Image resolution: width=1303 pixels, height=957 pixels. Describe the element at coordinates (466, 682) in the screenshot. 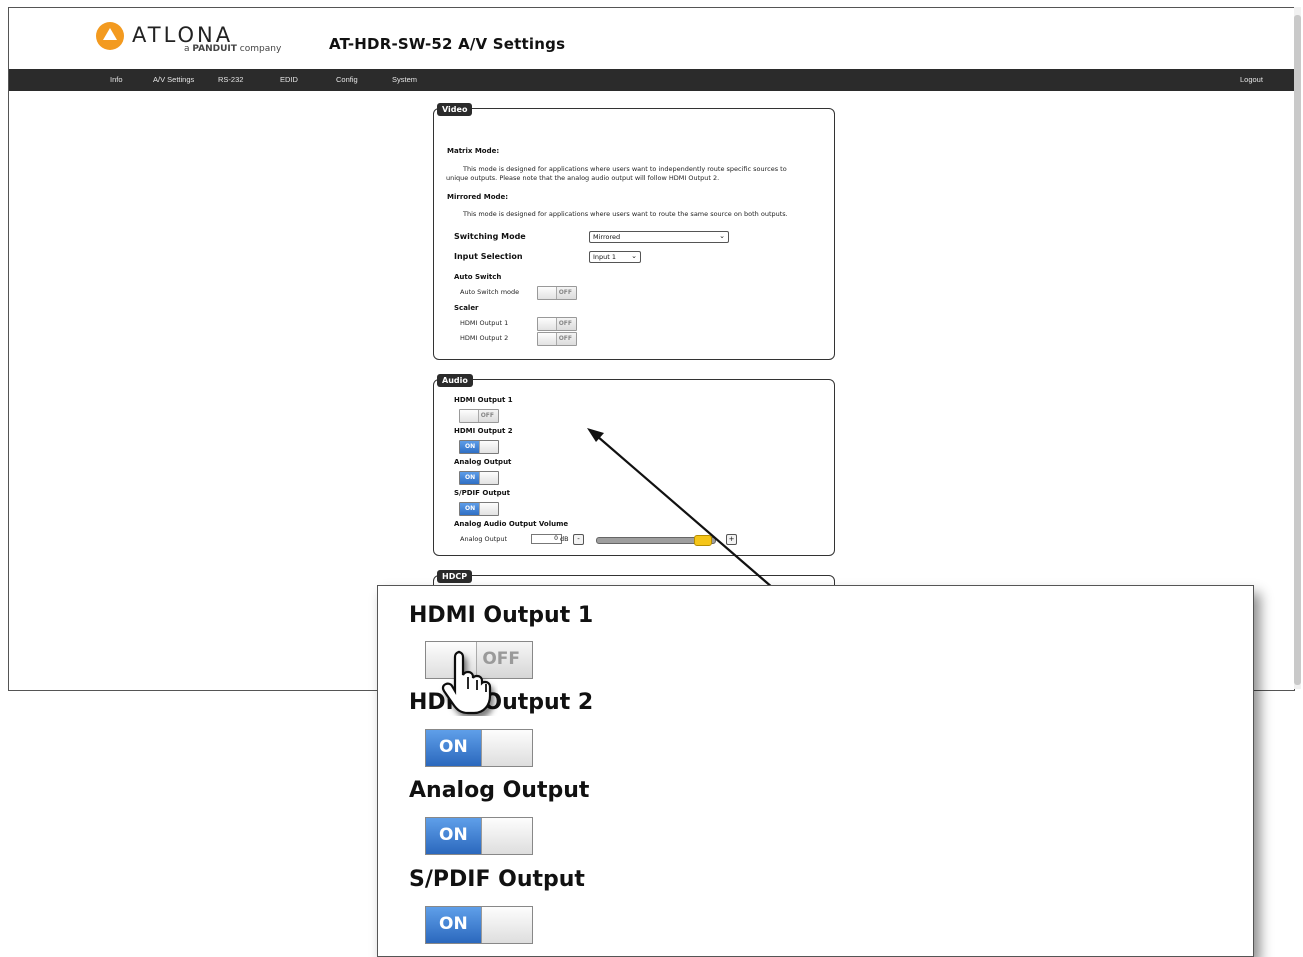

I see `hand-pointer-icon` at that location.